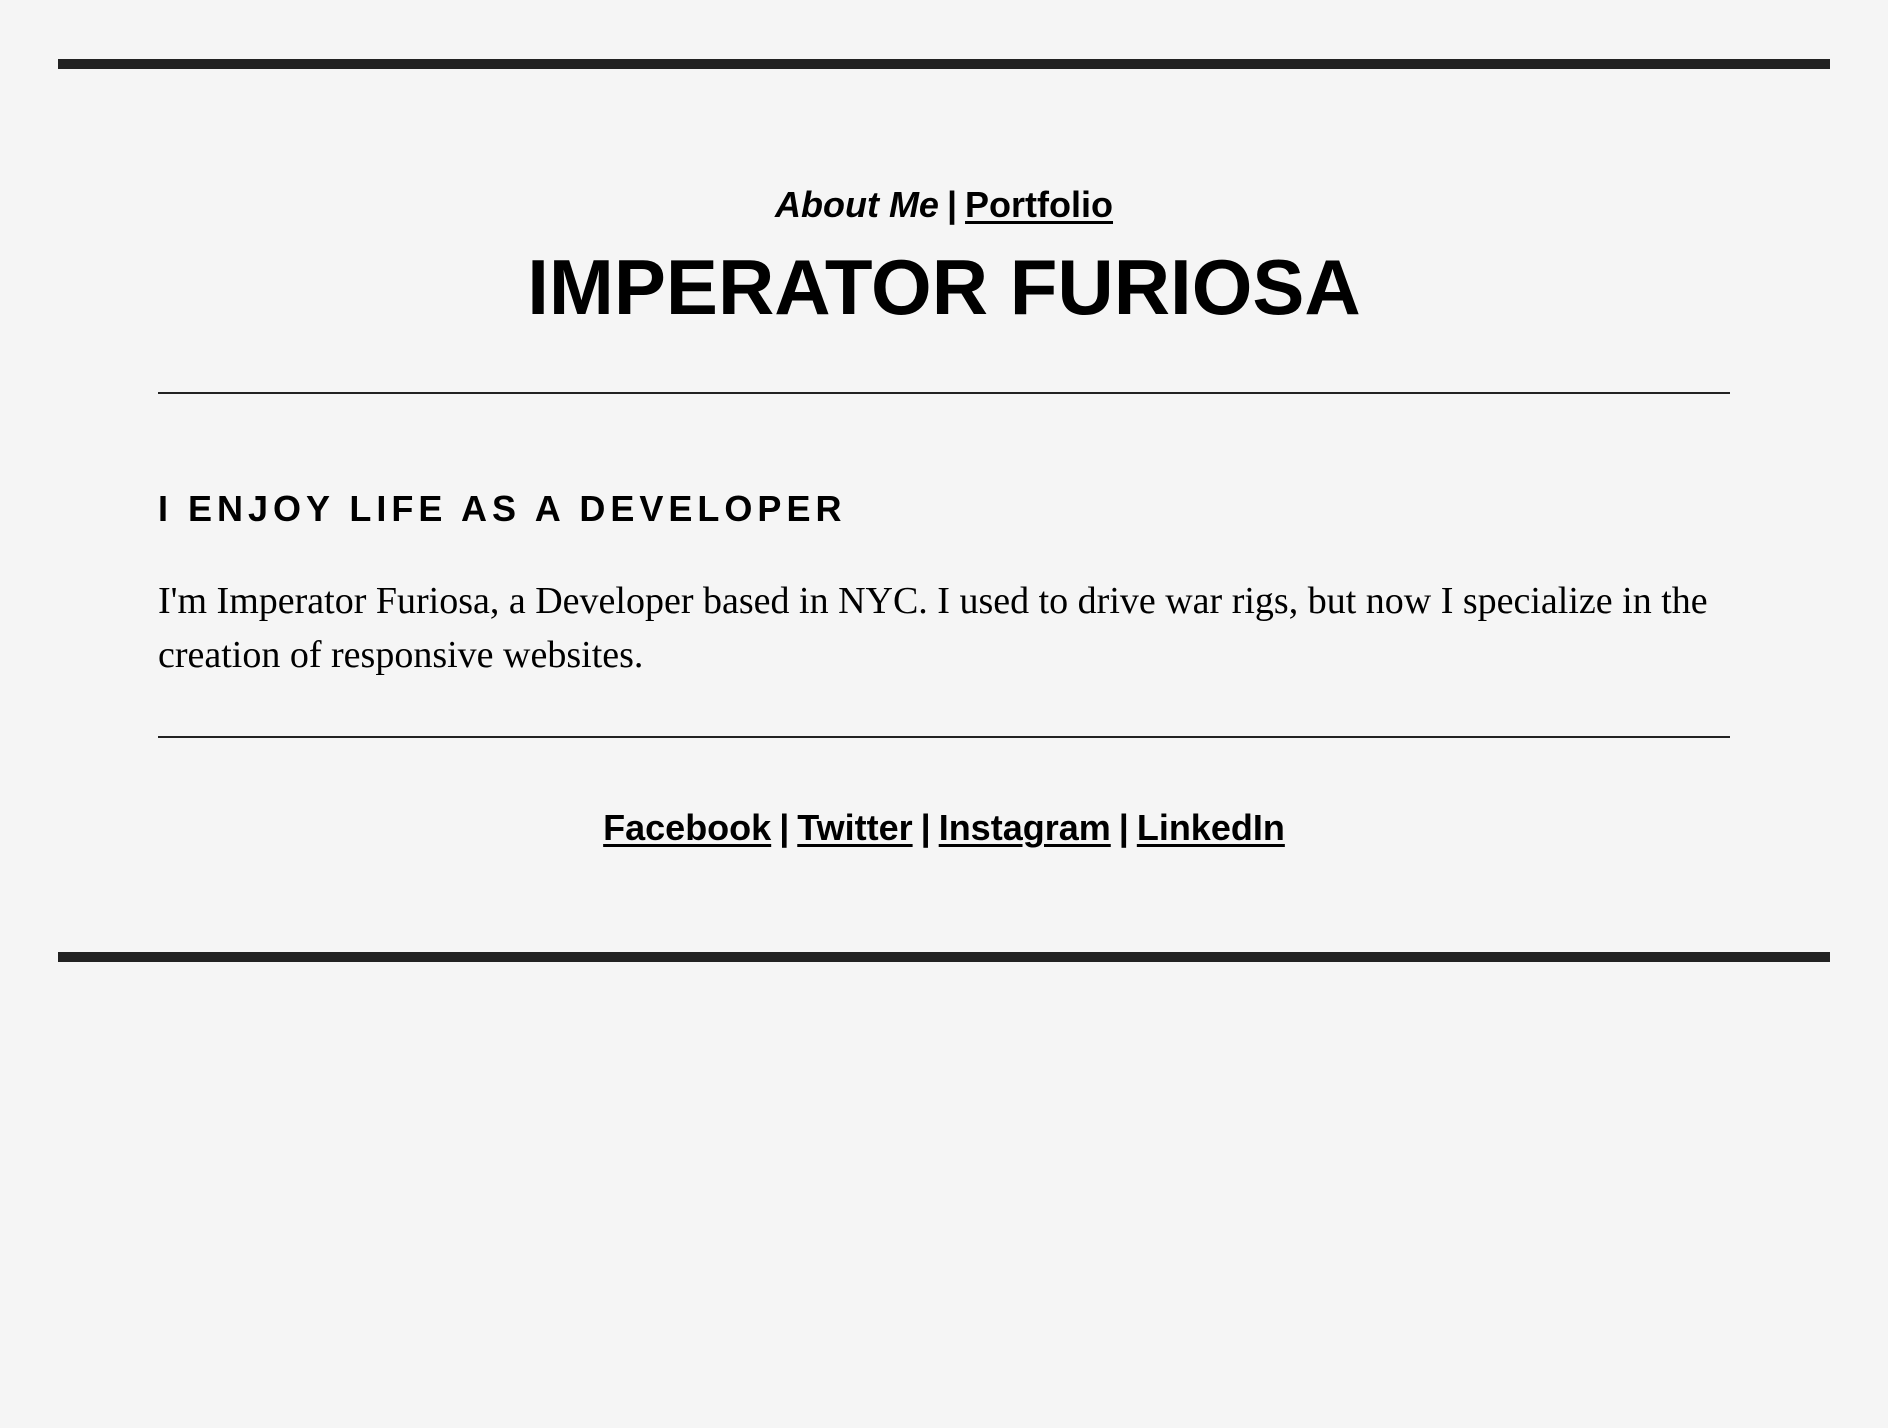 The width and height of the screenshot is (1888, 1428). Describe the element at coordinates (944, 393) in the screenshot. I see `divider-top` at that location.